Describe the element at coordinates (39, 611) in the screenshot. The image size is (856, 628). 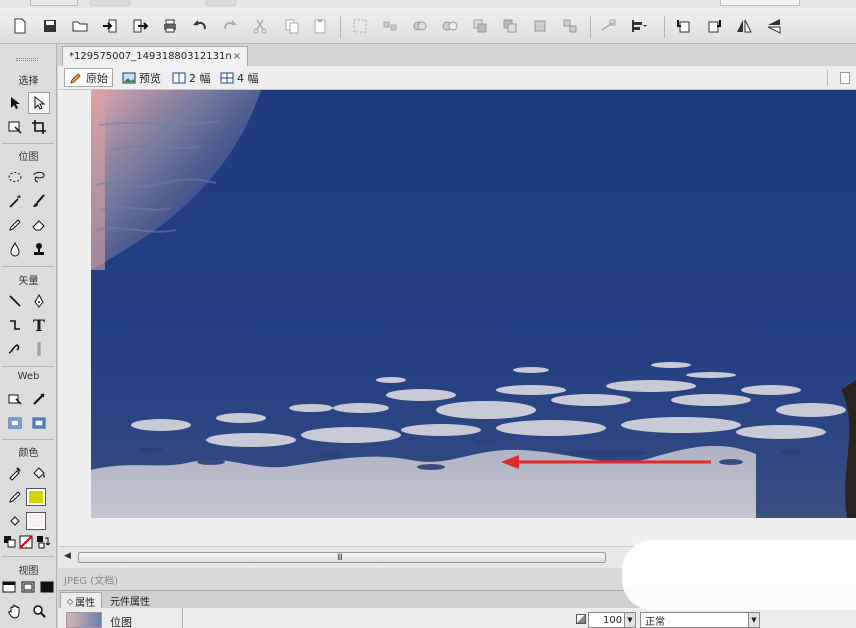
I see `zoom-tool-icon` at that location.